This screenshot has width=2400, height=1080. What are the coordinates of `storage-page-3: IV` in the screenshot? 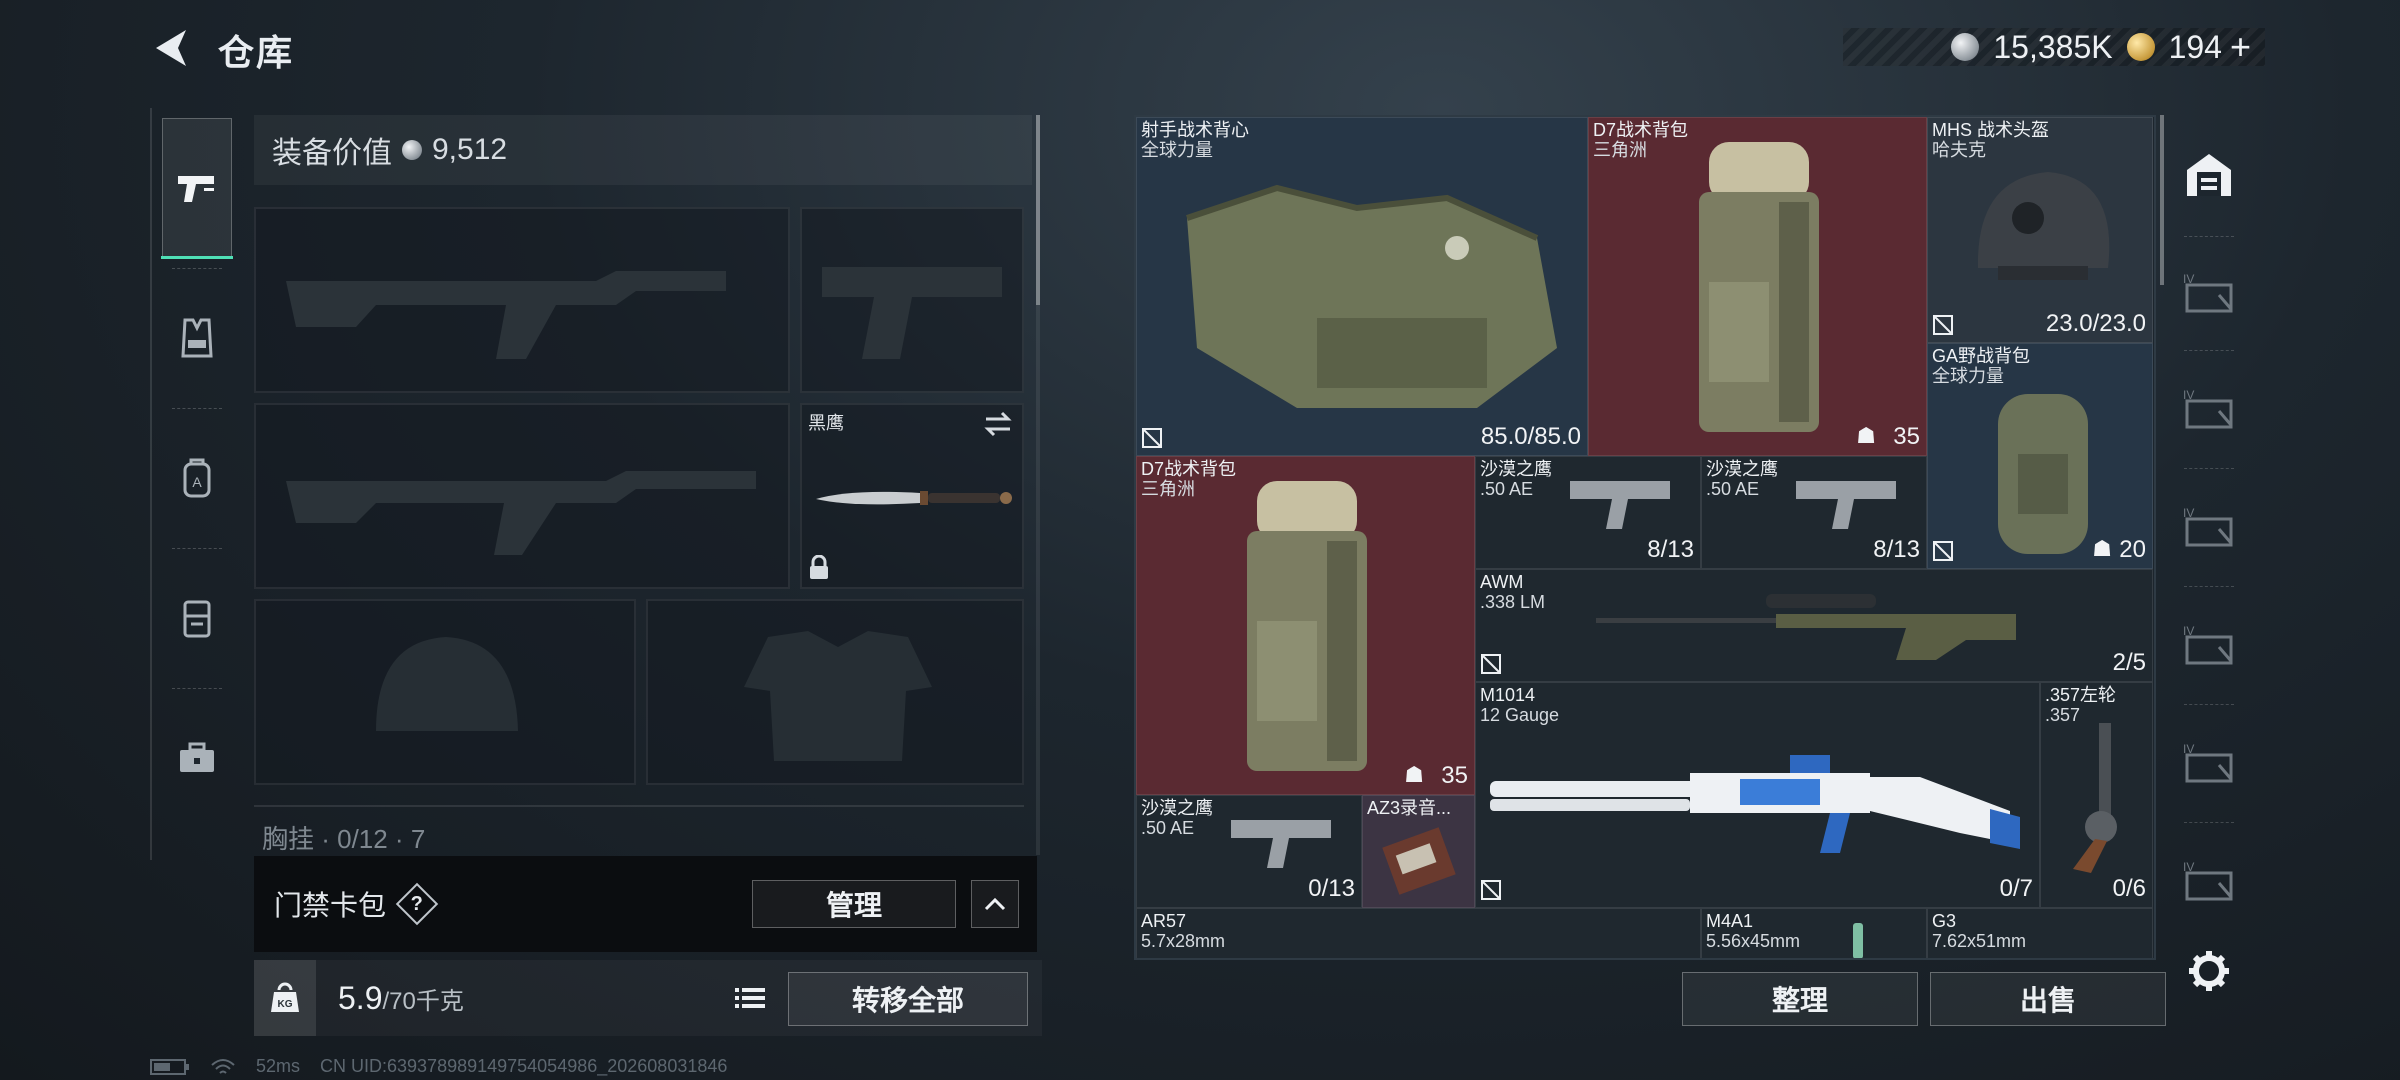 It's located at (2209, 409).